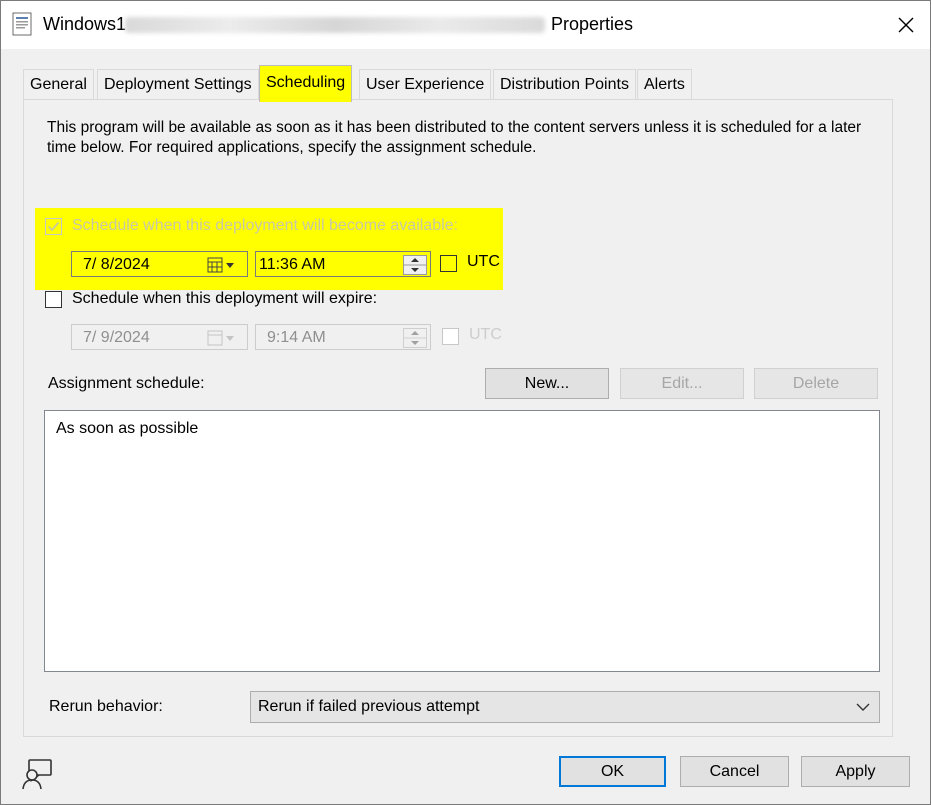  I want to click on delete-schedule-button: Delete, so click(816, 383).